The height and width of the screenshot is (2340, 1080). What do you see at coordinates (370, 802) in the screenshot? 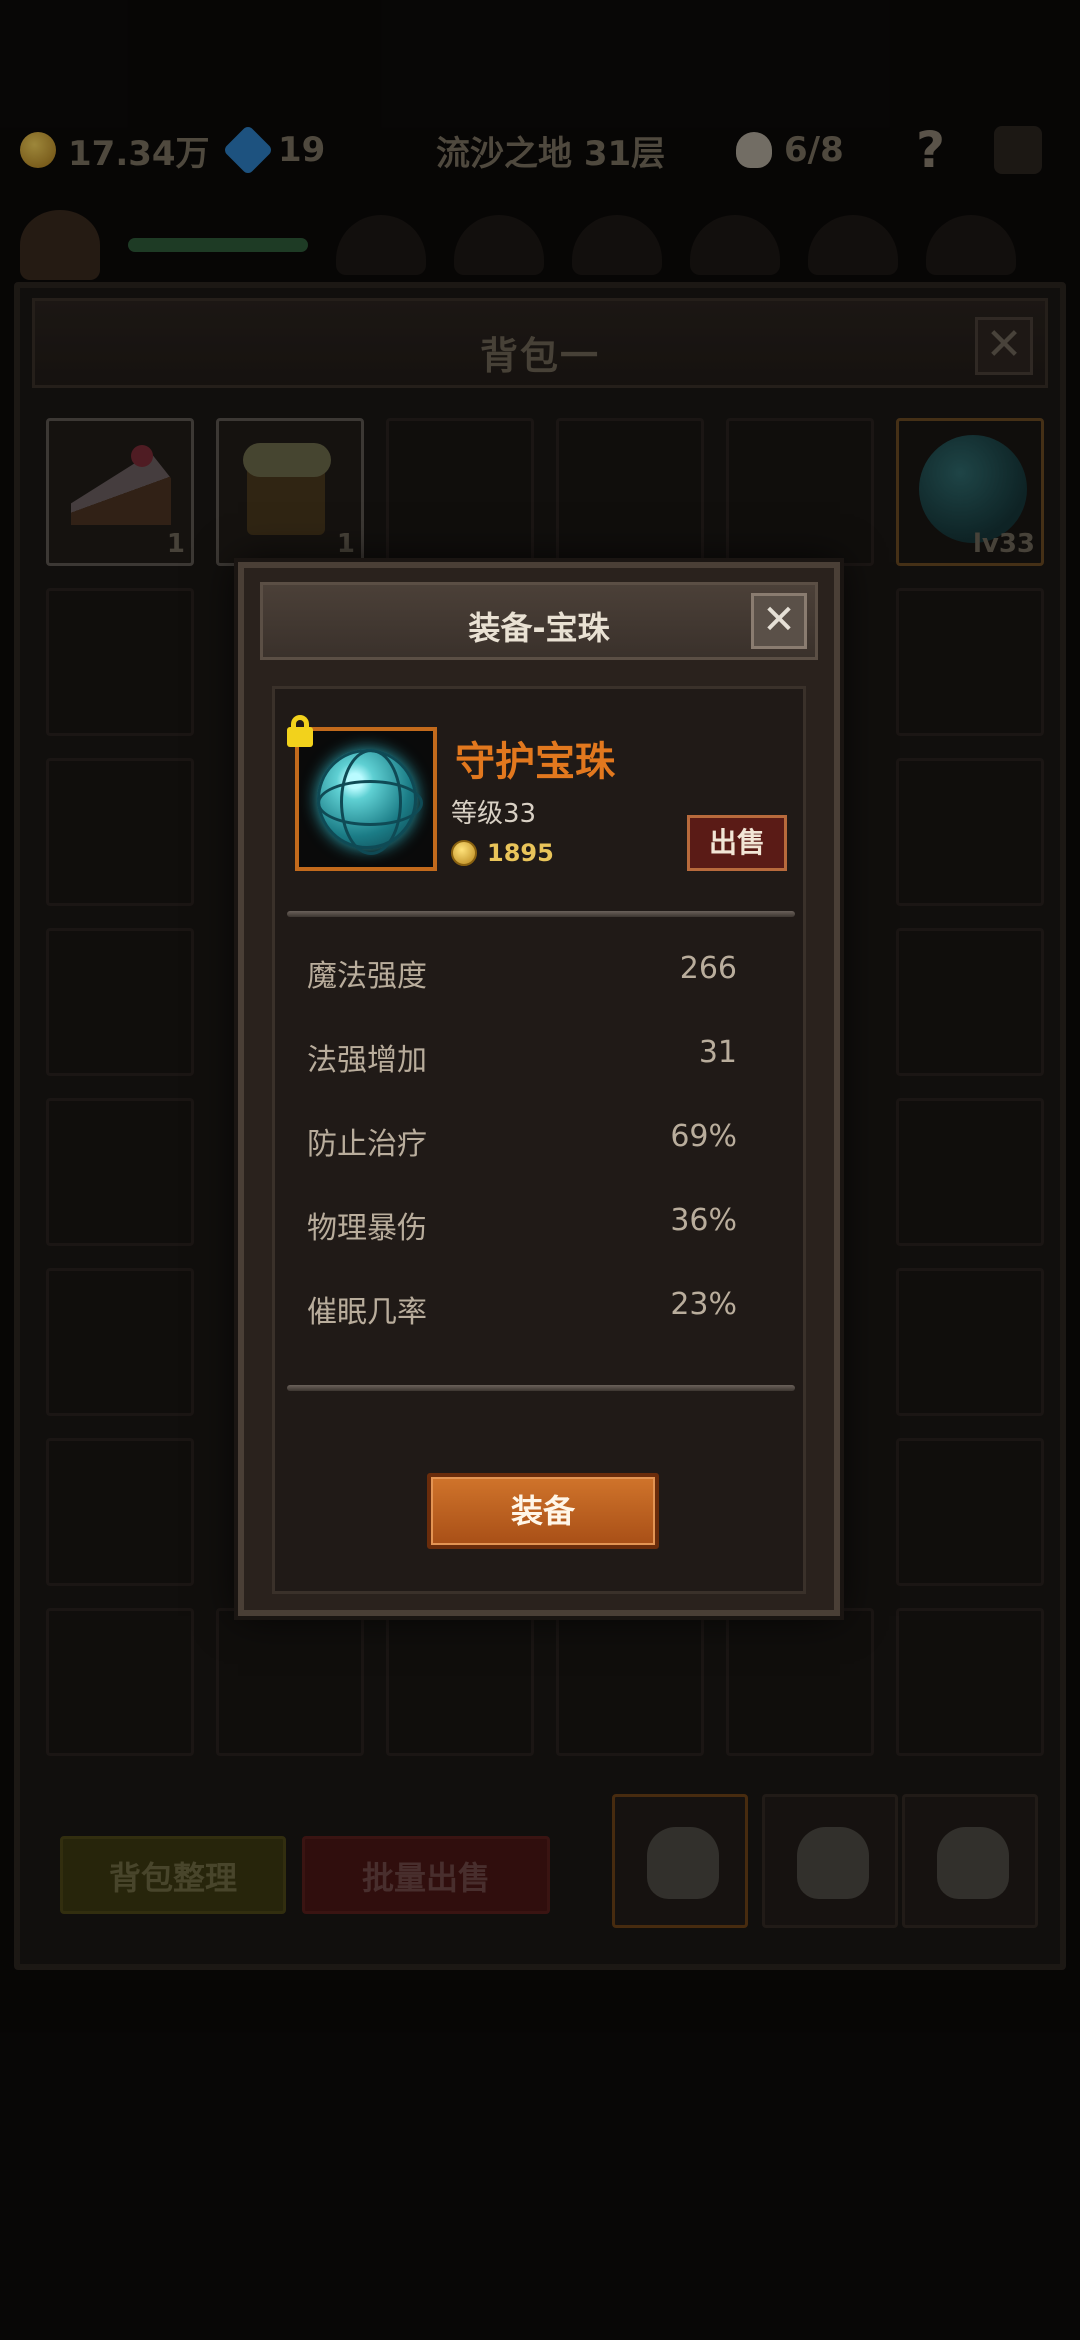
I see `orb-pattern` at bounding box center [370, 802].